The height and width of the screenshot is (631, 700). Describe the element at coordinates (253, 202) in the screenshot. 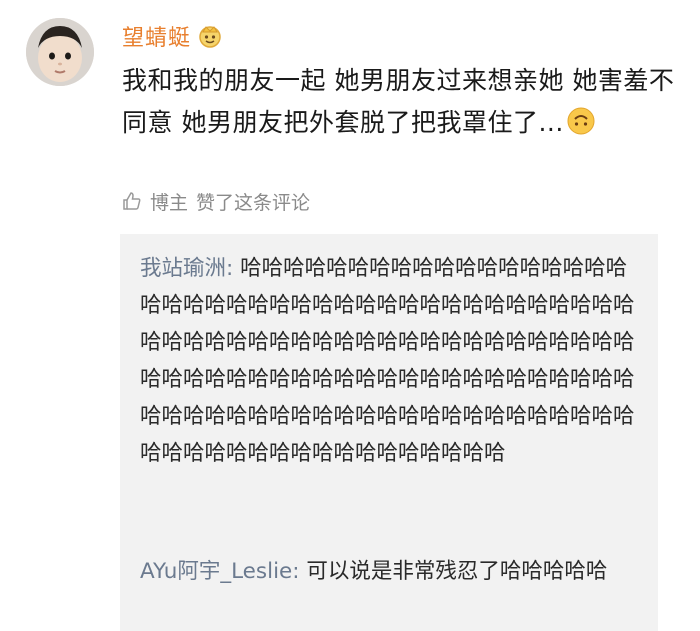

I see `liked-text: 赞了这条评论` at that location.